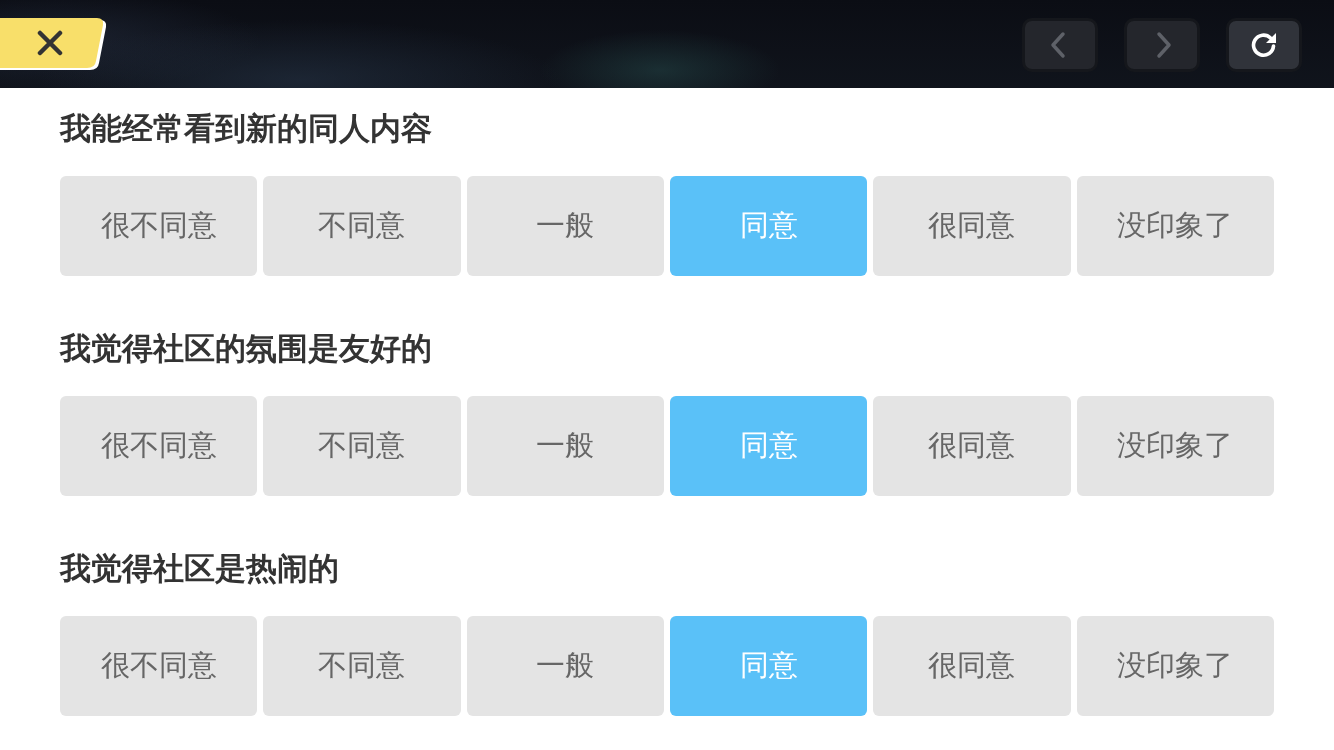 This screenshot has height=750, width=1334. I want to click on refresh-button, so click(1264, 45).